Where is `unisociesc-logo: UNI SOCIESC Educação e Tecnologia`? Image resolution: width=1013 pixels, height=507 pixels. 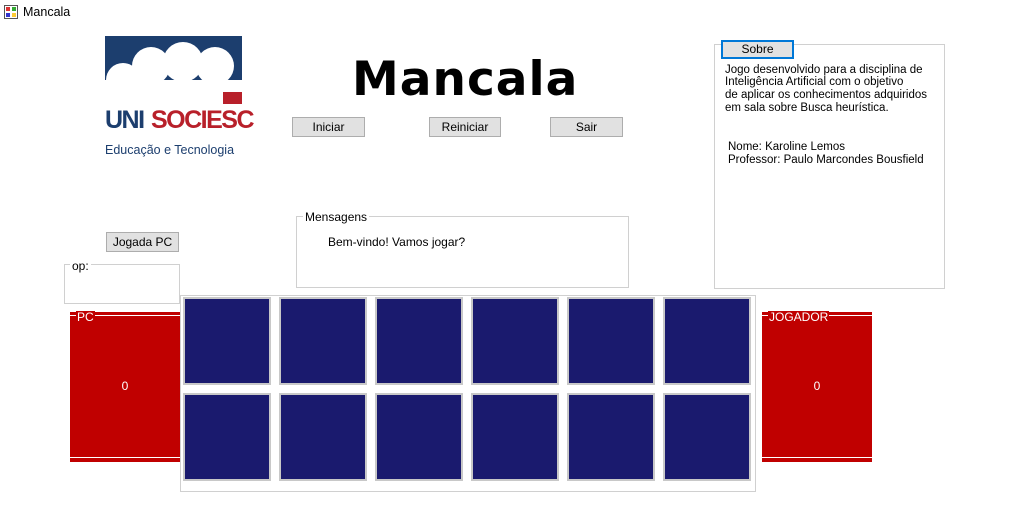 unisociesc-logo: UNI SOCIESC Educação e Tecnologia is located at coordinates (180, 97).